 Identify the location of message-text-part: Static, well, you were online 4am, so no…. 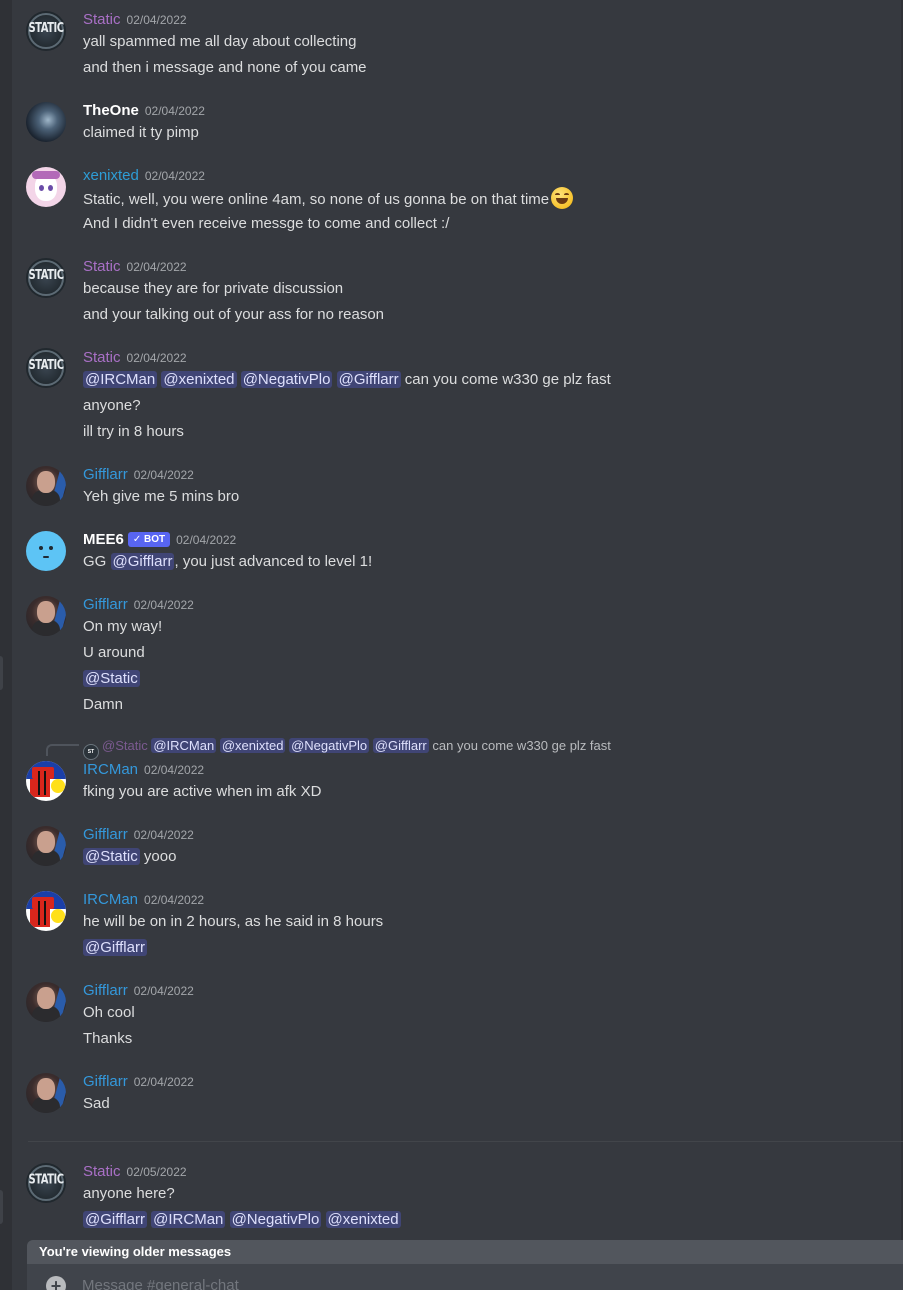
(316, 199).